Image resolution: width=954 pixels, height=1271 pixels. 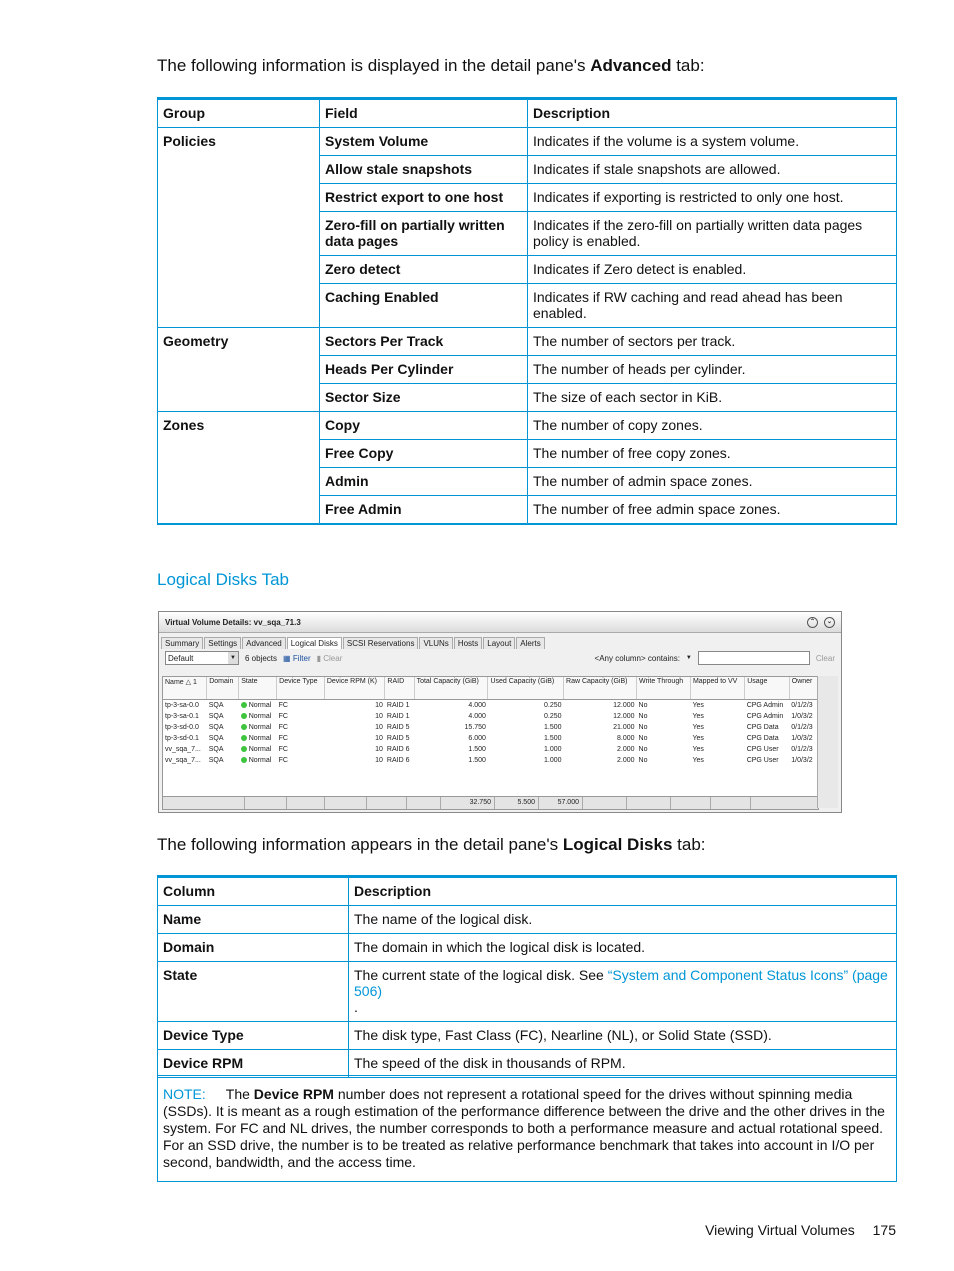 What do you see at coordinates (182, 716) in the screenshot?
I see `grid-cell: tp-3-sa-0.1` at bounding box center [182, 716].